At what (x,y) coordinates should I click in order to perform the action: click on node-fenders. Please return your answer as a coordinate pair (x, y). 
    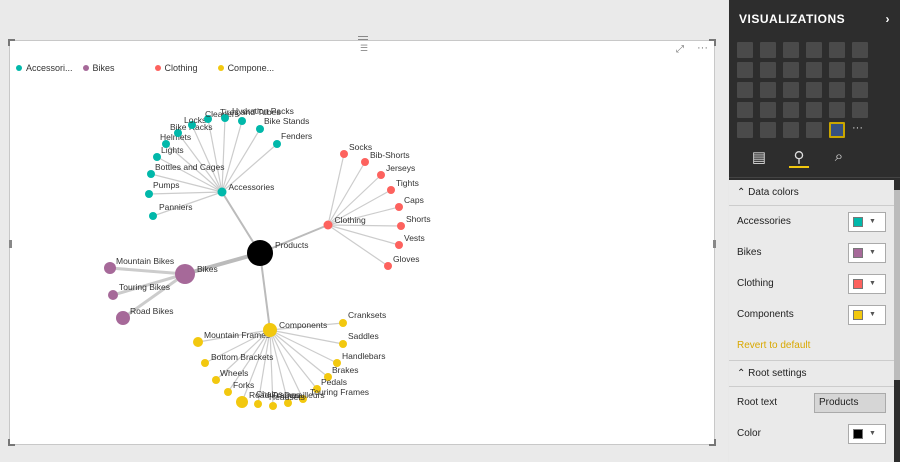
    Looking at the image, I should click on (277, 144).